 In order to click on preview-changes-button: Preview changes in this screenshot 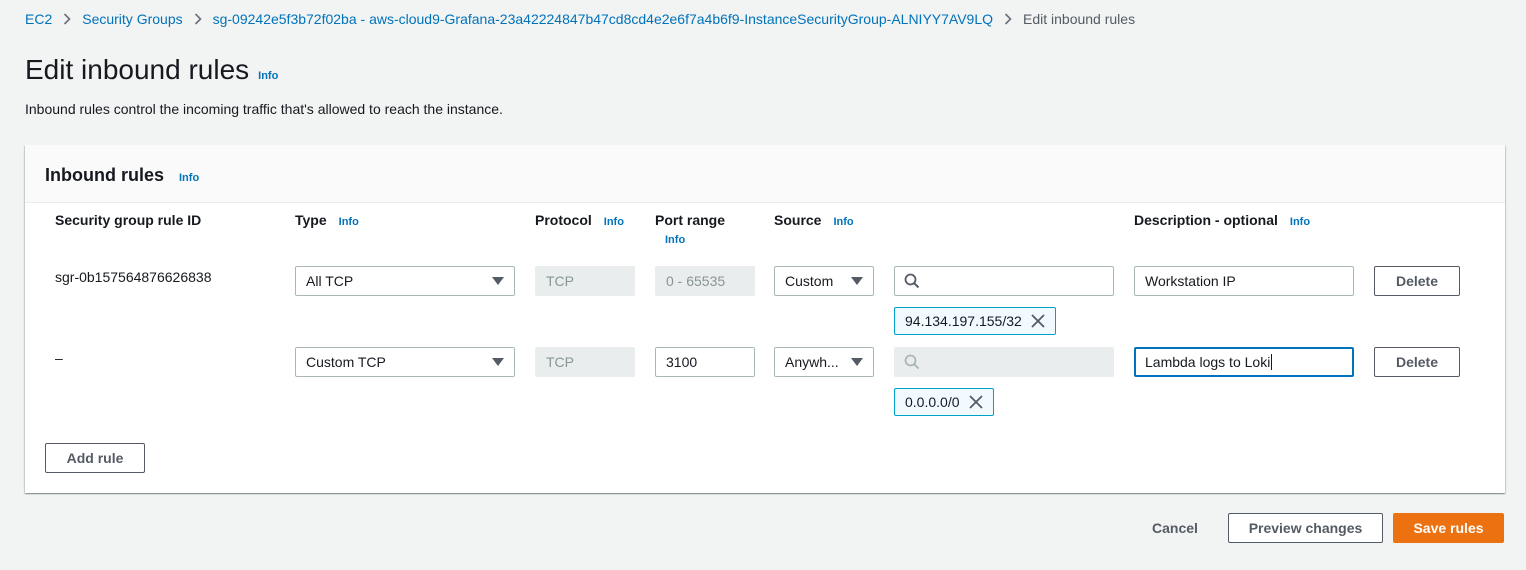, I will do `click(1305, 528)`.